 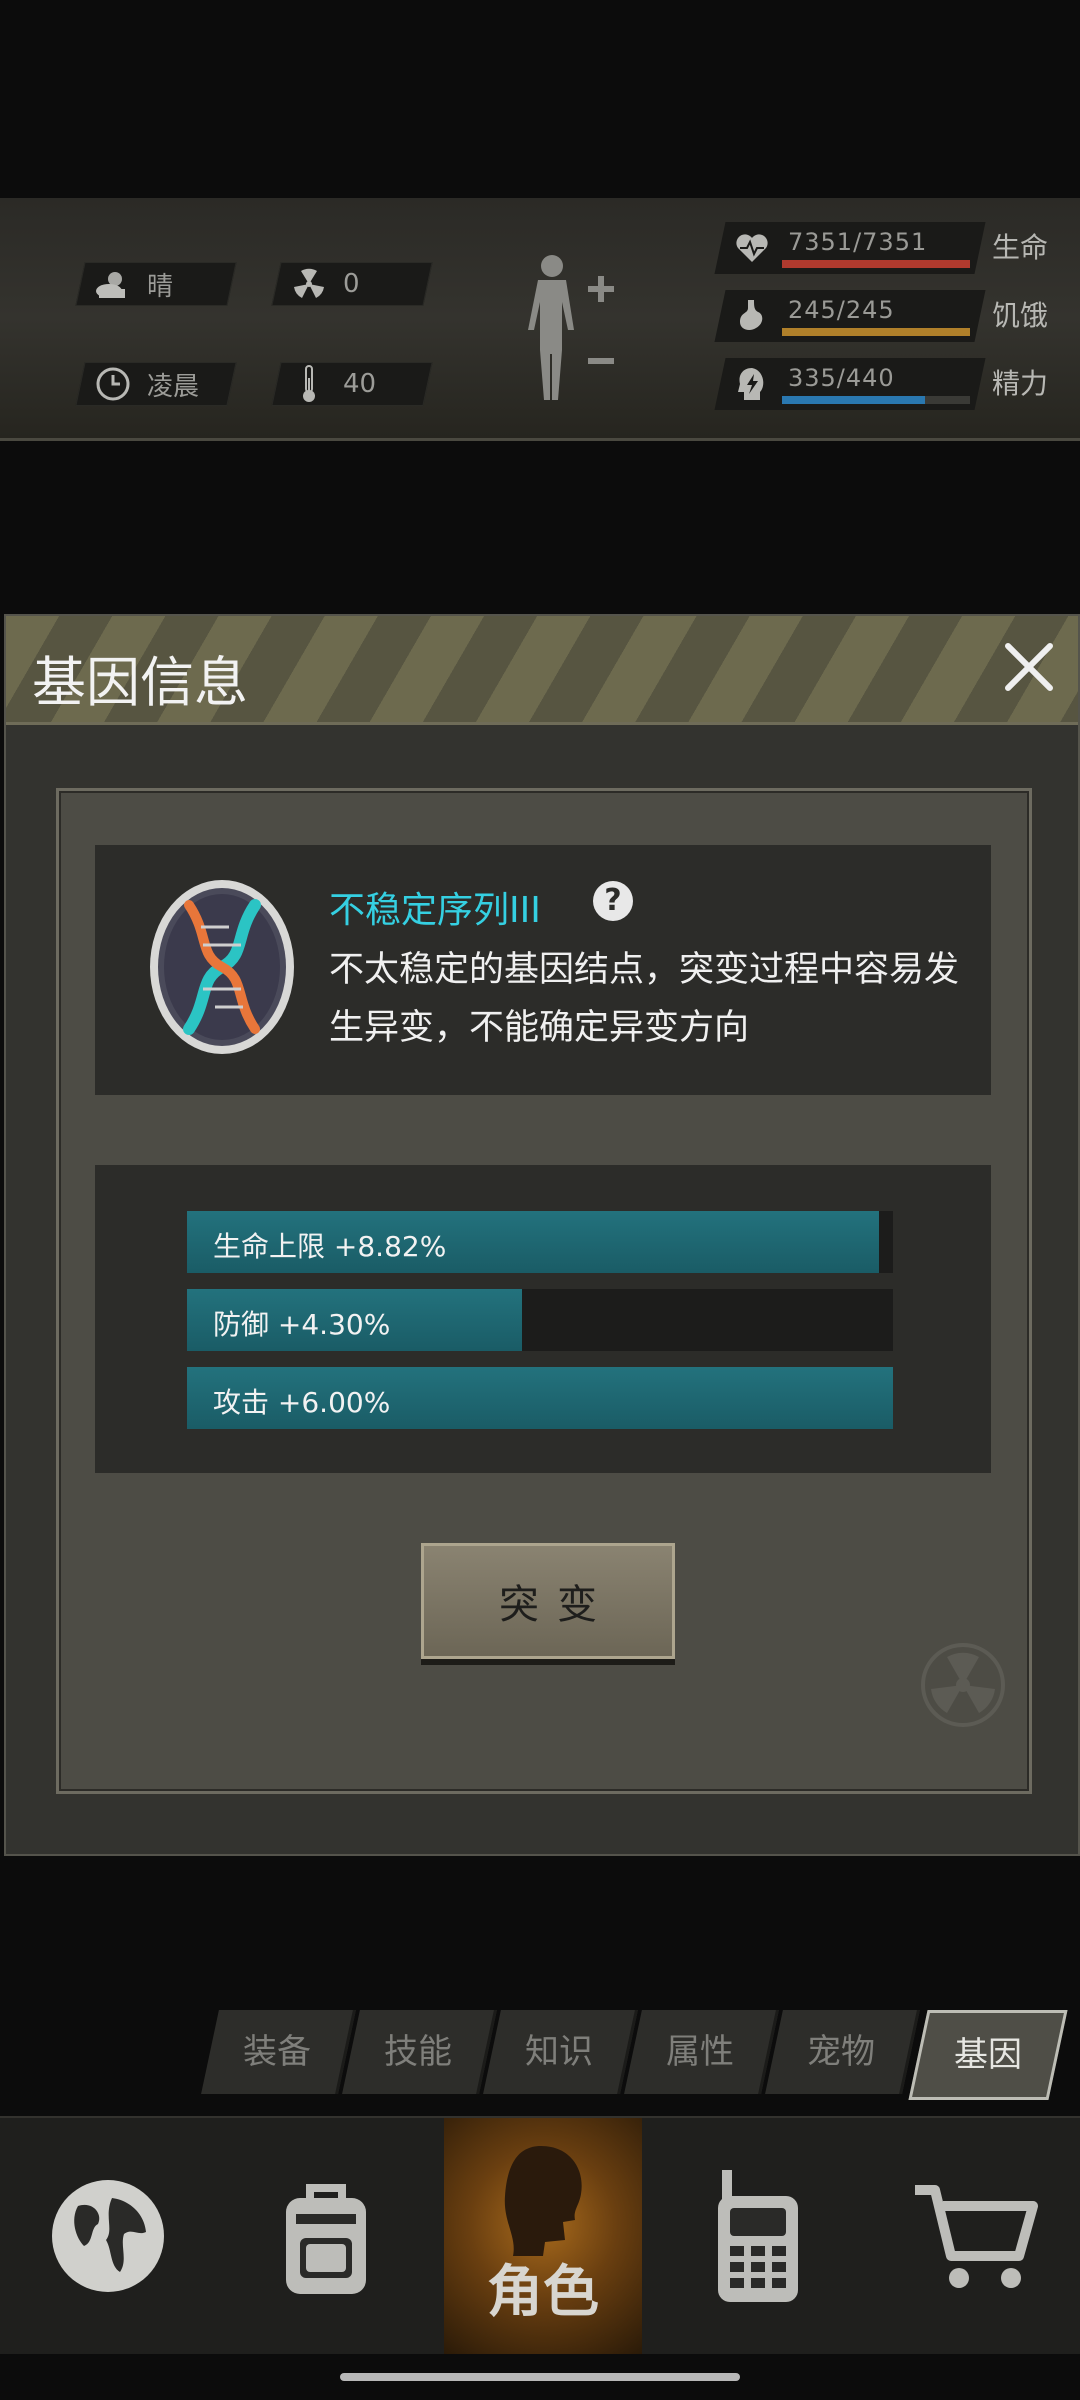 I want to click on weather-cell: 晴, so click(x=156, y=284).